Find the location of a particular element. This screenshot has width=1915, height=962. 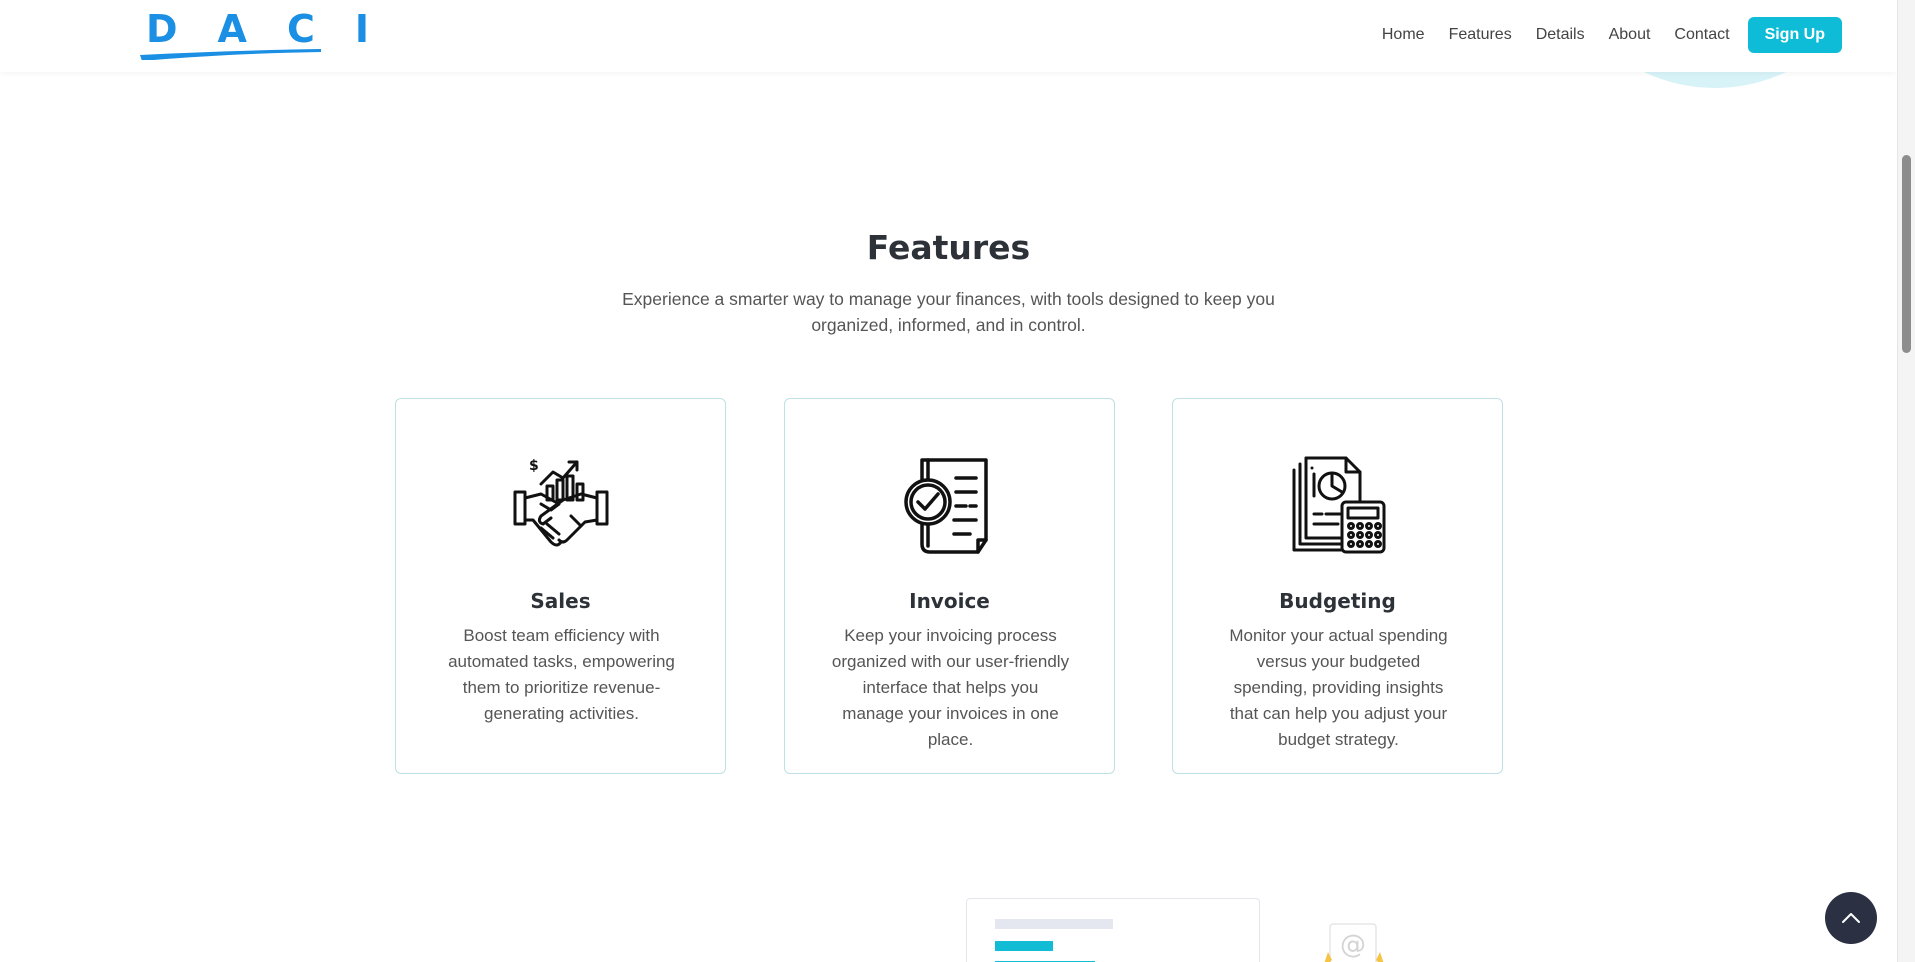

preview-accent-bar is located at coordinates (1024, 946).